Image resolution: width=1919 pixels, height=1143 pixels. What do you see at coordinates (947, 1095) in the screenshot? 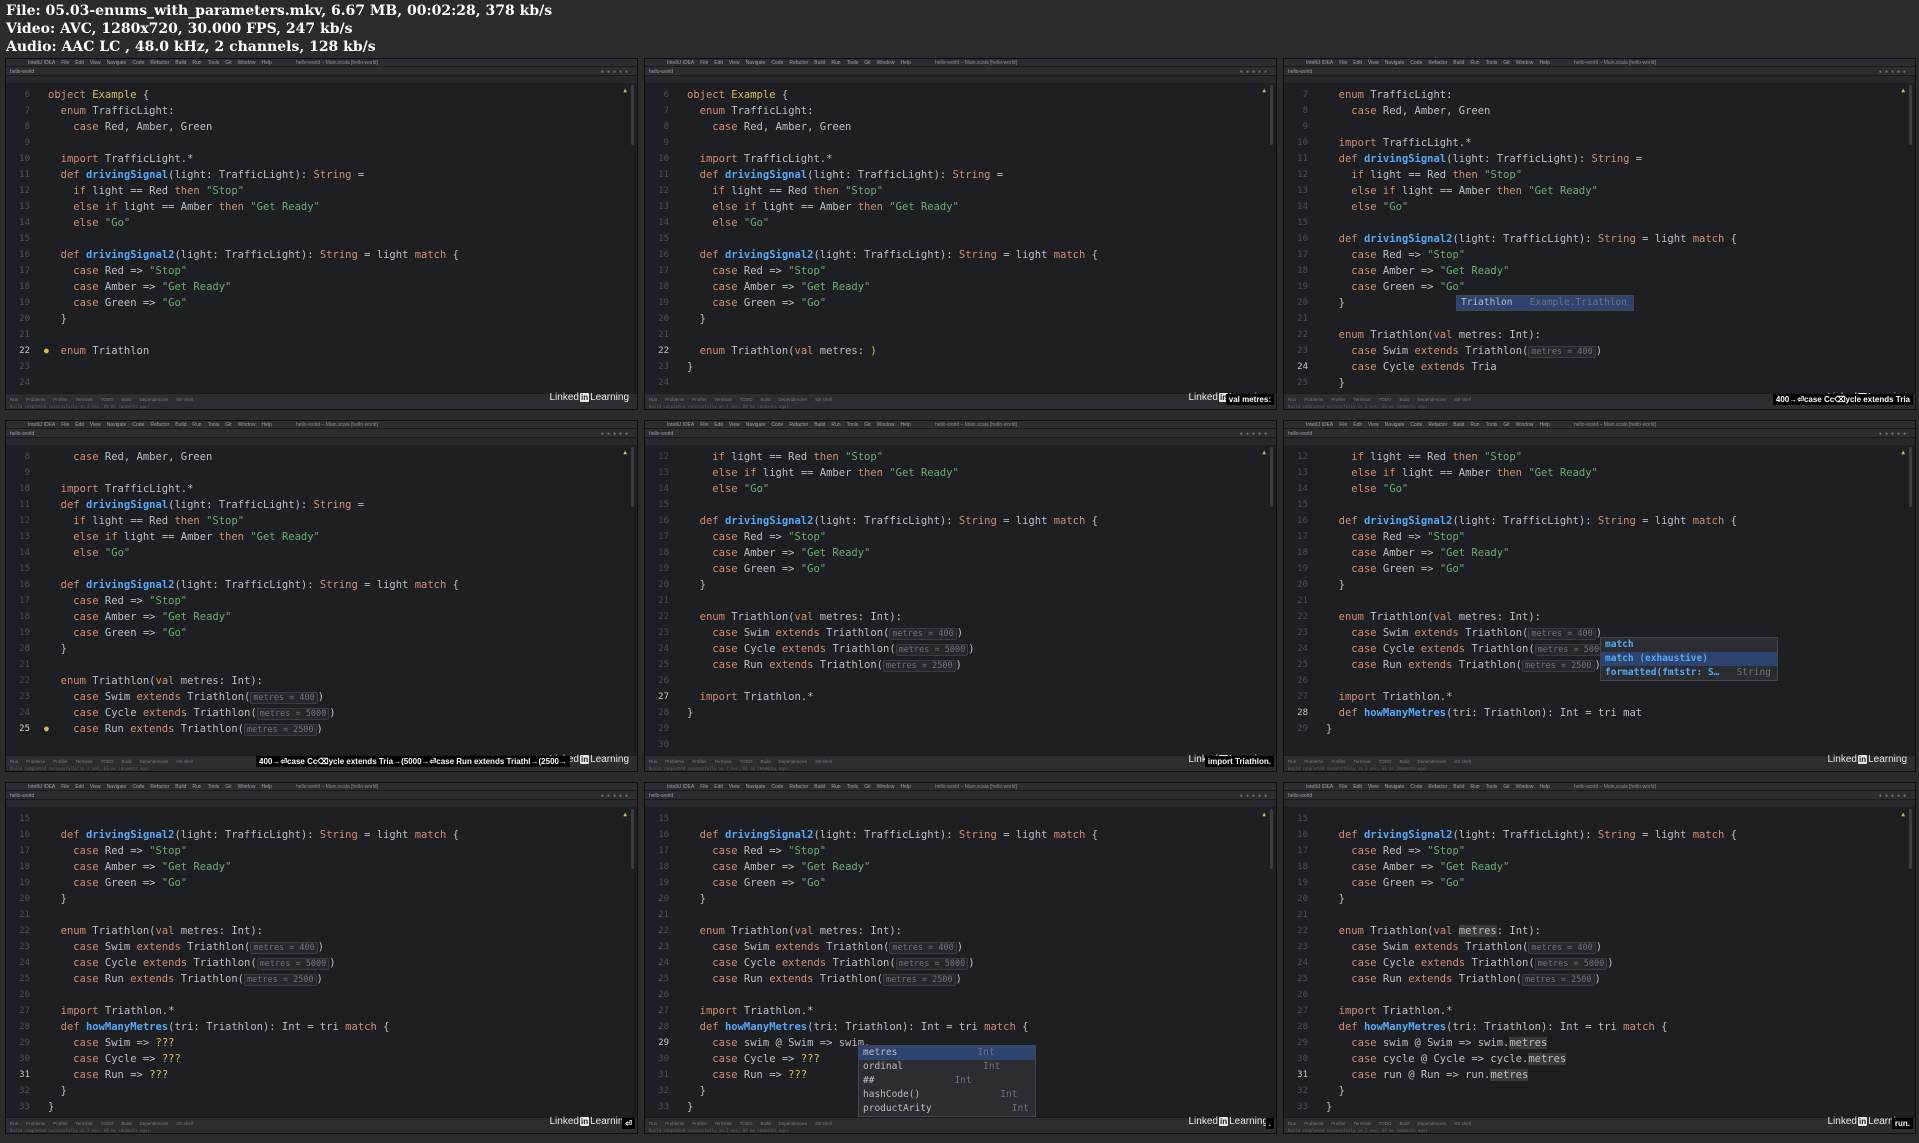
I see `completion-item: hashCode() Int` at bounding box center [947, 1095].